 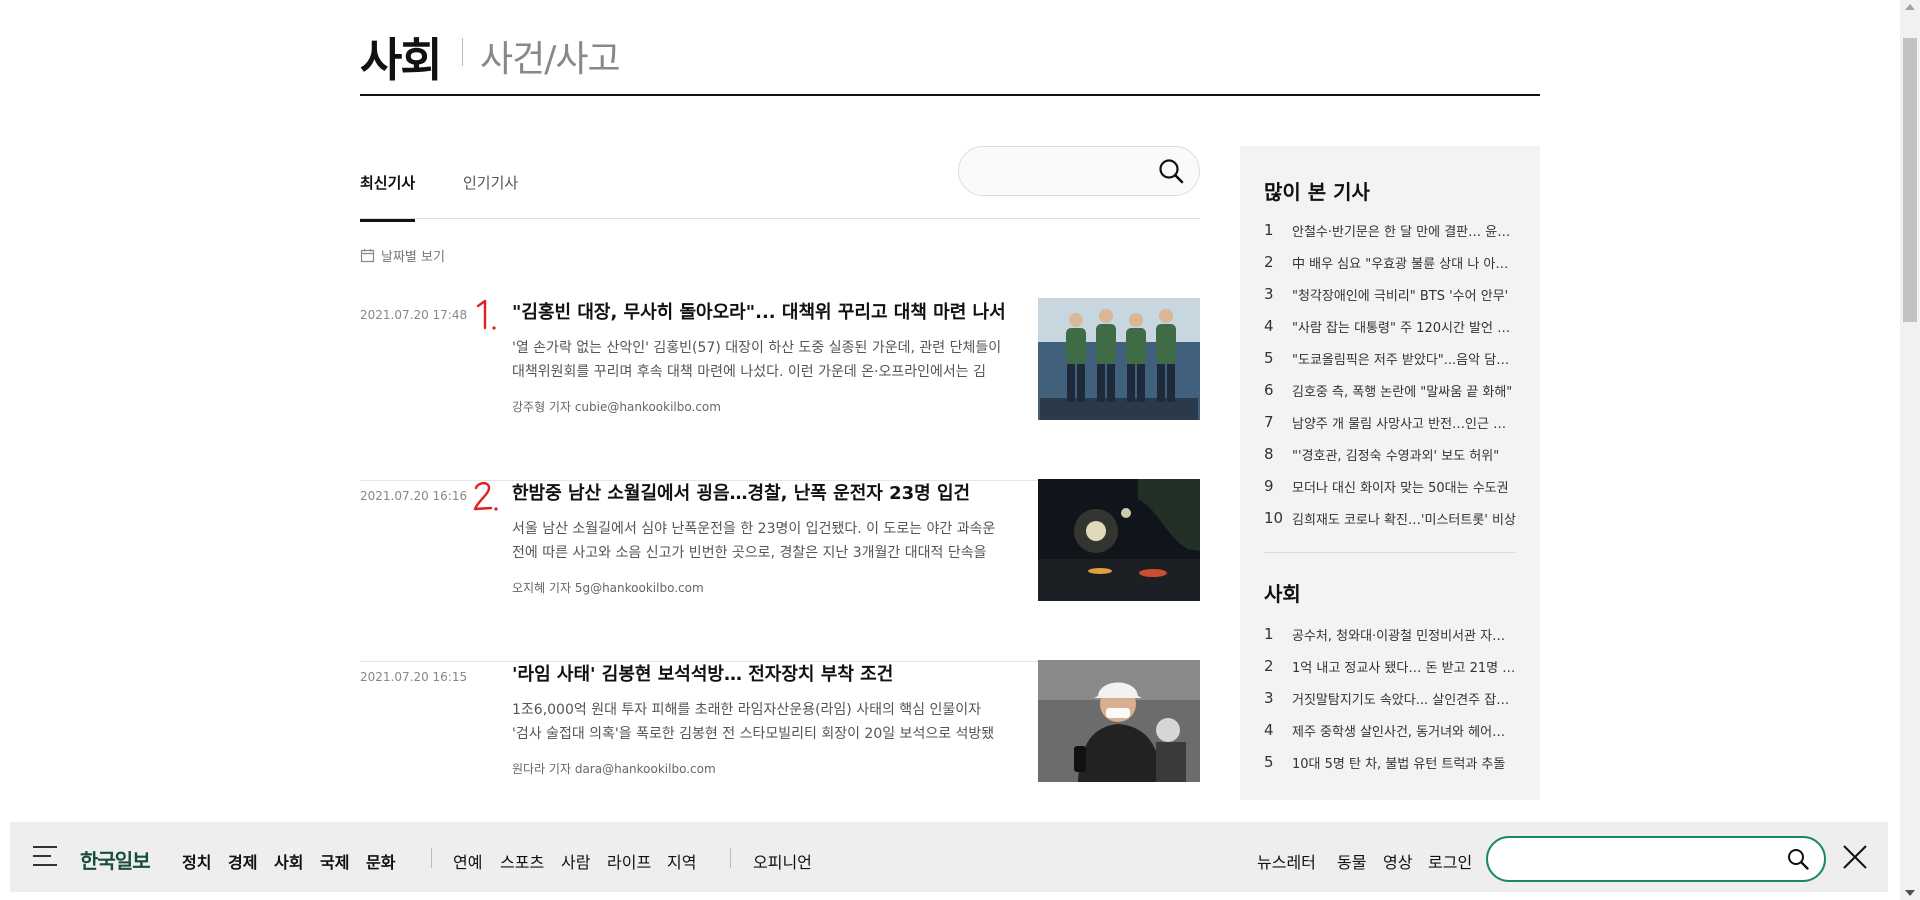 What do you see at coordinates (380, 861) in the screenshot?
I see `nav-item-culture: 문화` at bounding box center [380, 861].